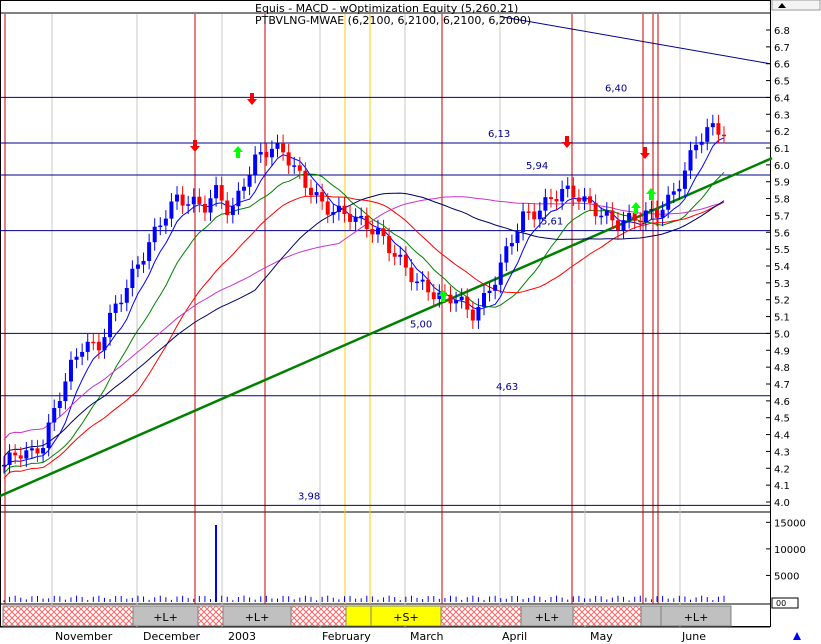 Image resolution: width=821 pixels, height=644 pixels. What do you see at coordinates (782, 402) in the screenshot?
I see `price-tick-label: 4.6` at bounding box center [782, 402].